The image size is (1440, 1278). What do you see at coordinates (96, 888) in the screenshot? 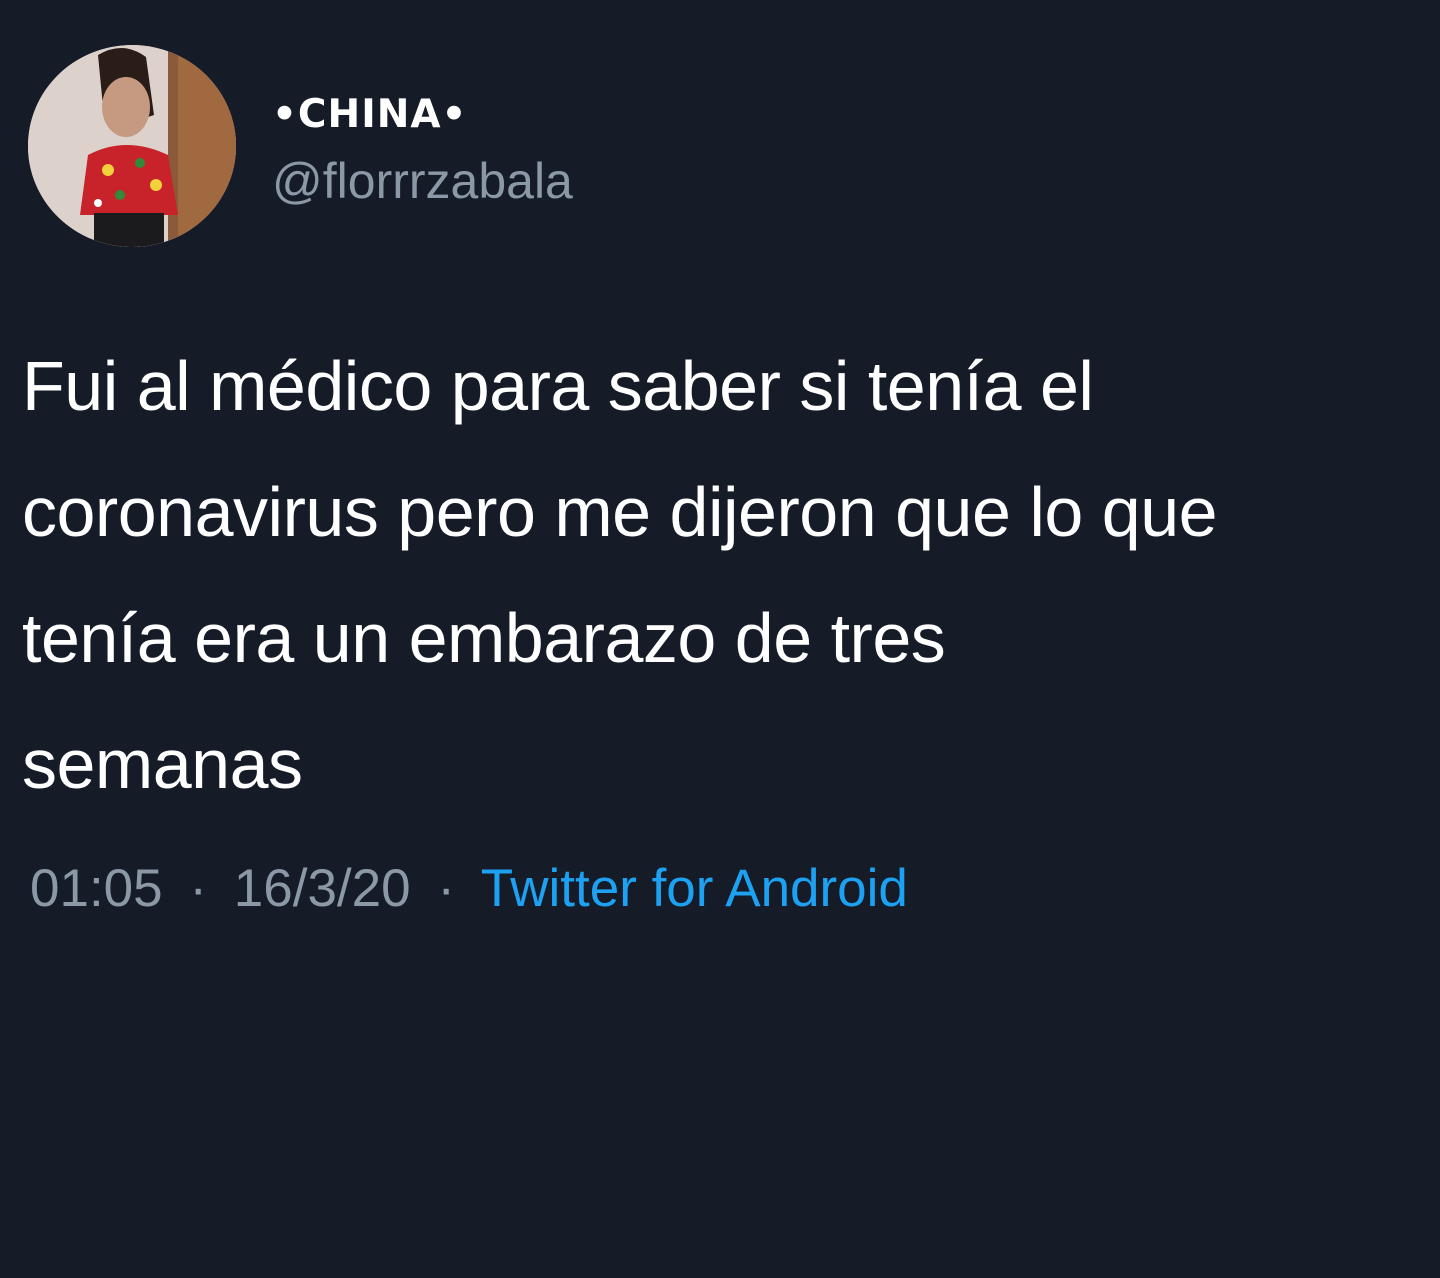
I see `tweet-time: 01:05` at bounding box center [96, 888].